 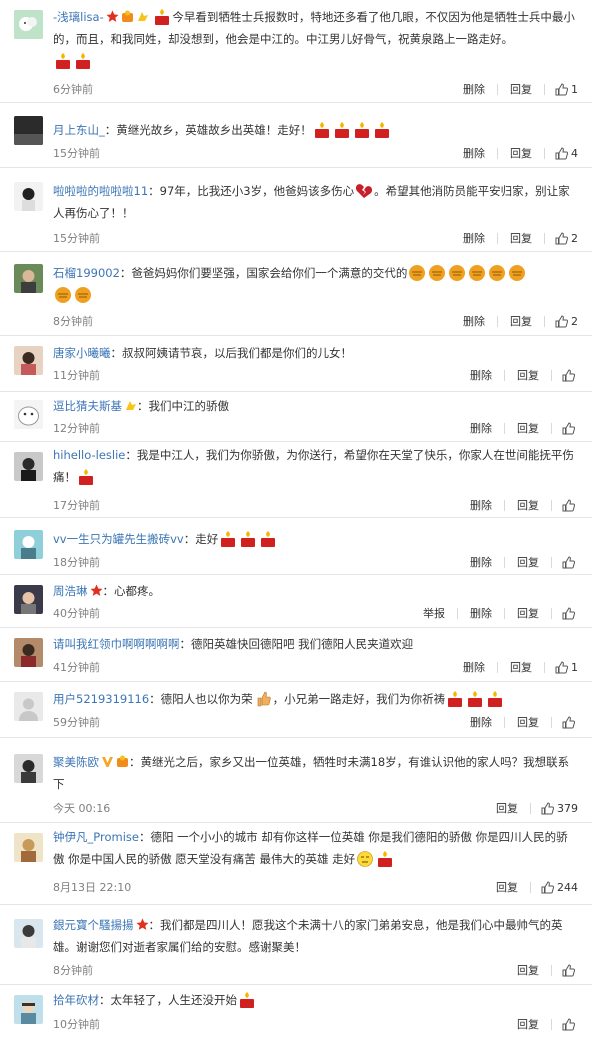 I want to click on comment-time: 17分钟前, so click(x=76, y=505).